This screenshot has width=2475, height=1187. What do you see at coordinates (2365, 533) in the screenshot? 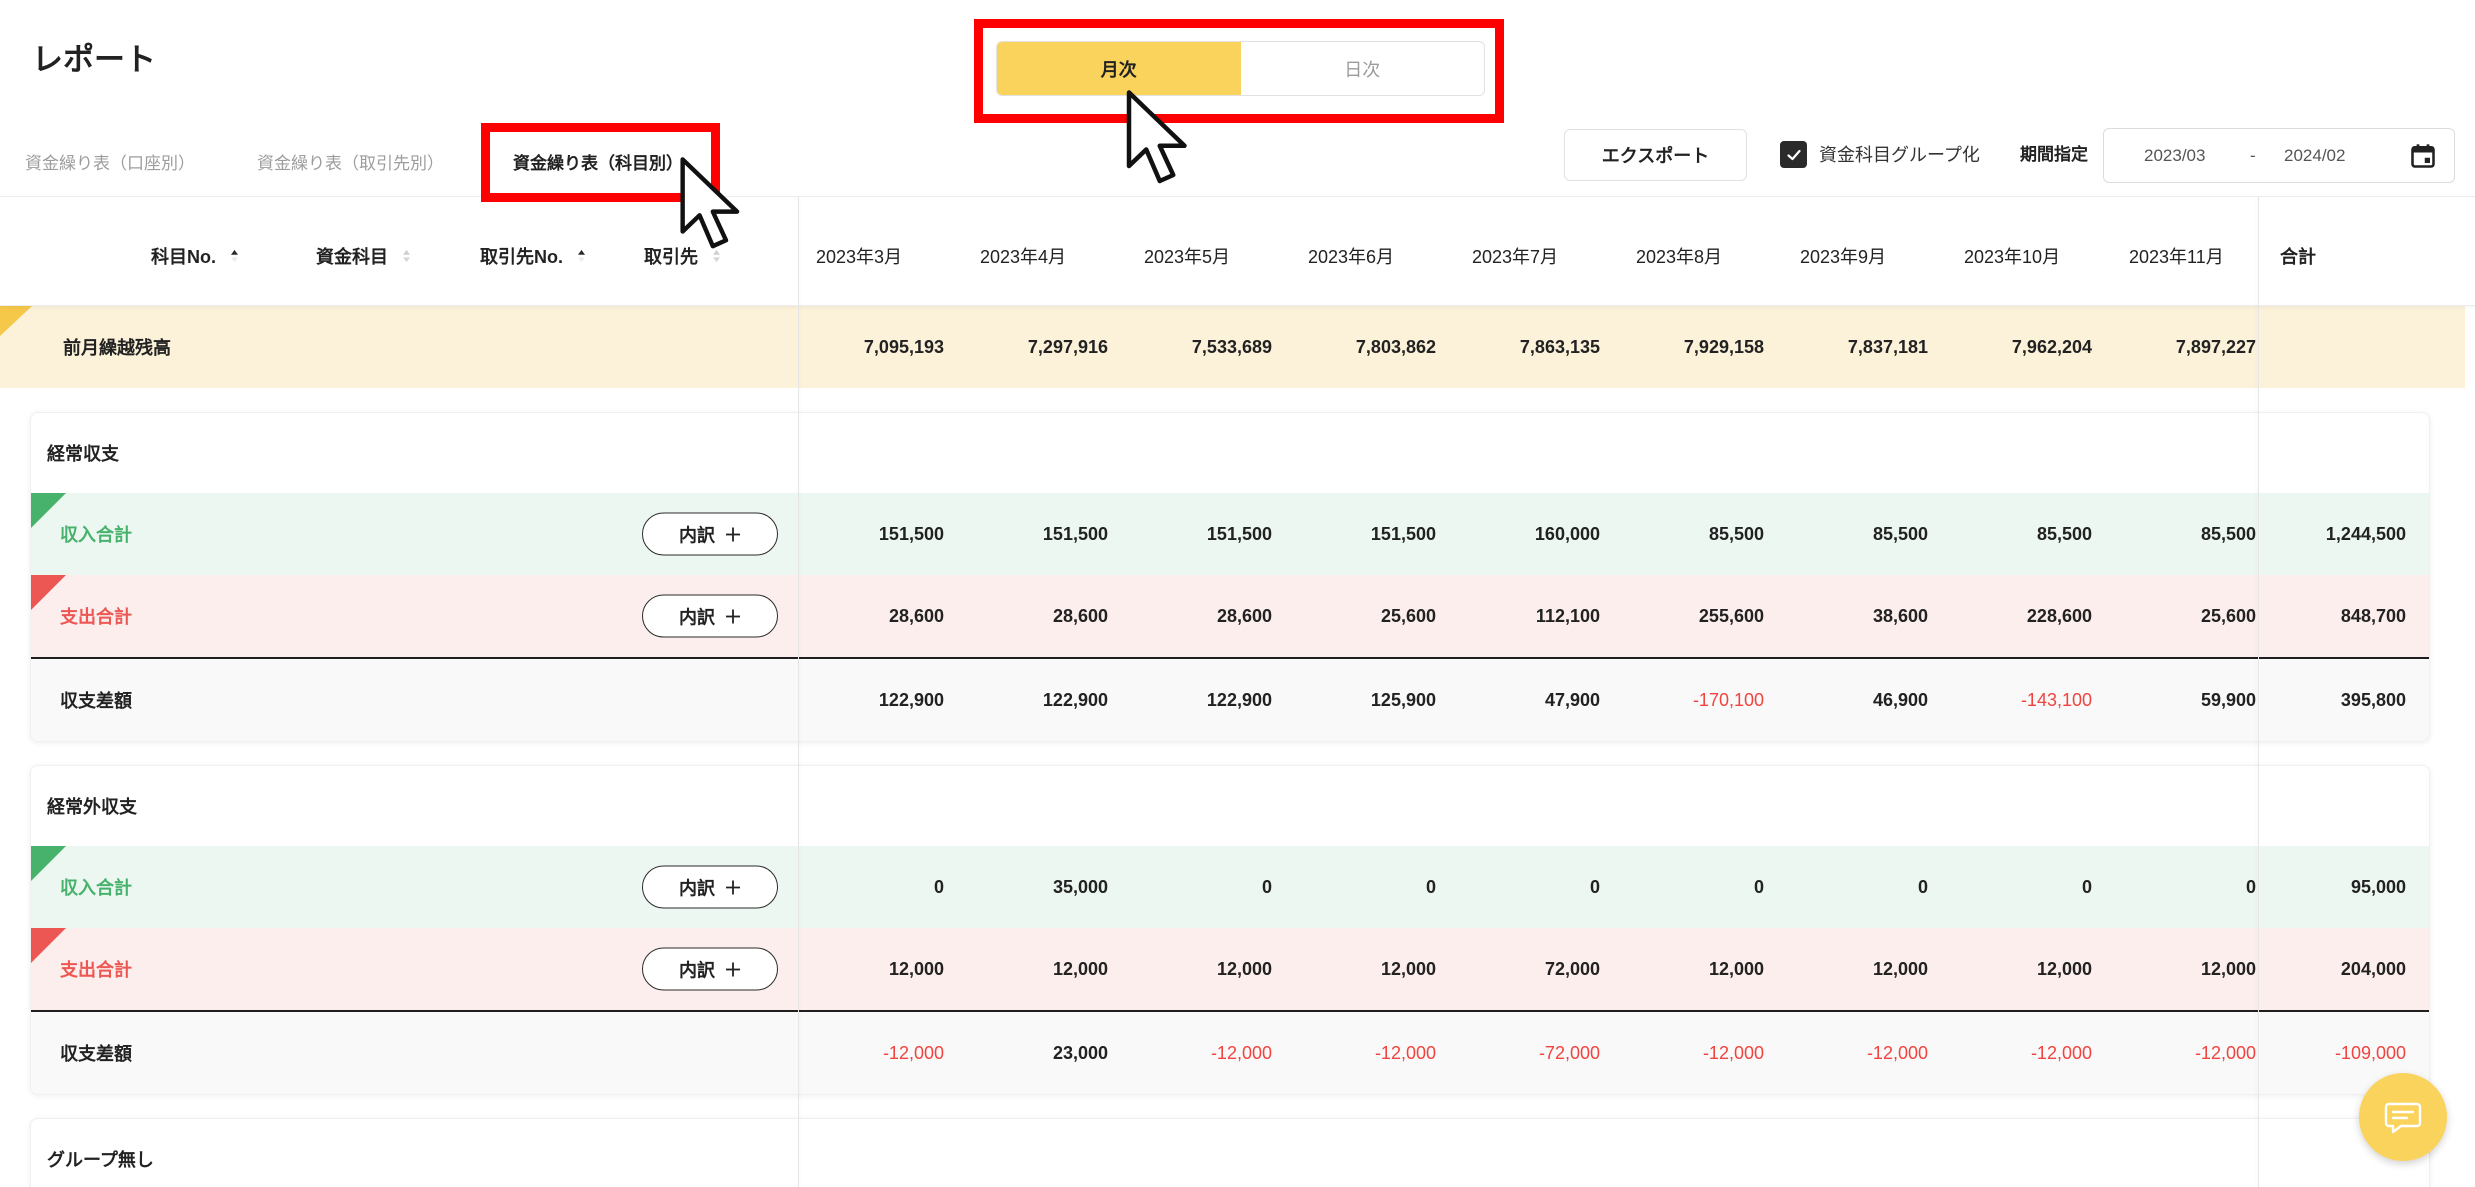
I see `total-cell: 1,244,500` at bounding box center [2365, 533].